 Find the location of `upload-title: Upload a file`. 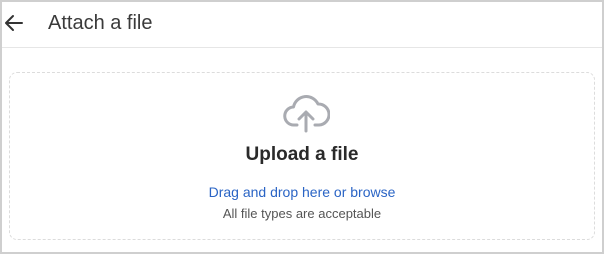

upload-title: Upload a file is located at coordinates (302, 154).